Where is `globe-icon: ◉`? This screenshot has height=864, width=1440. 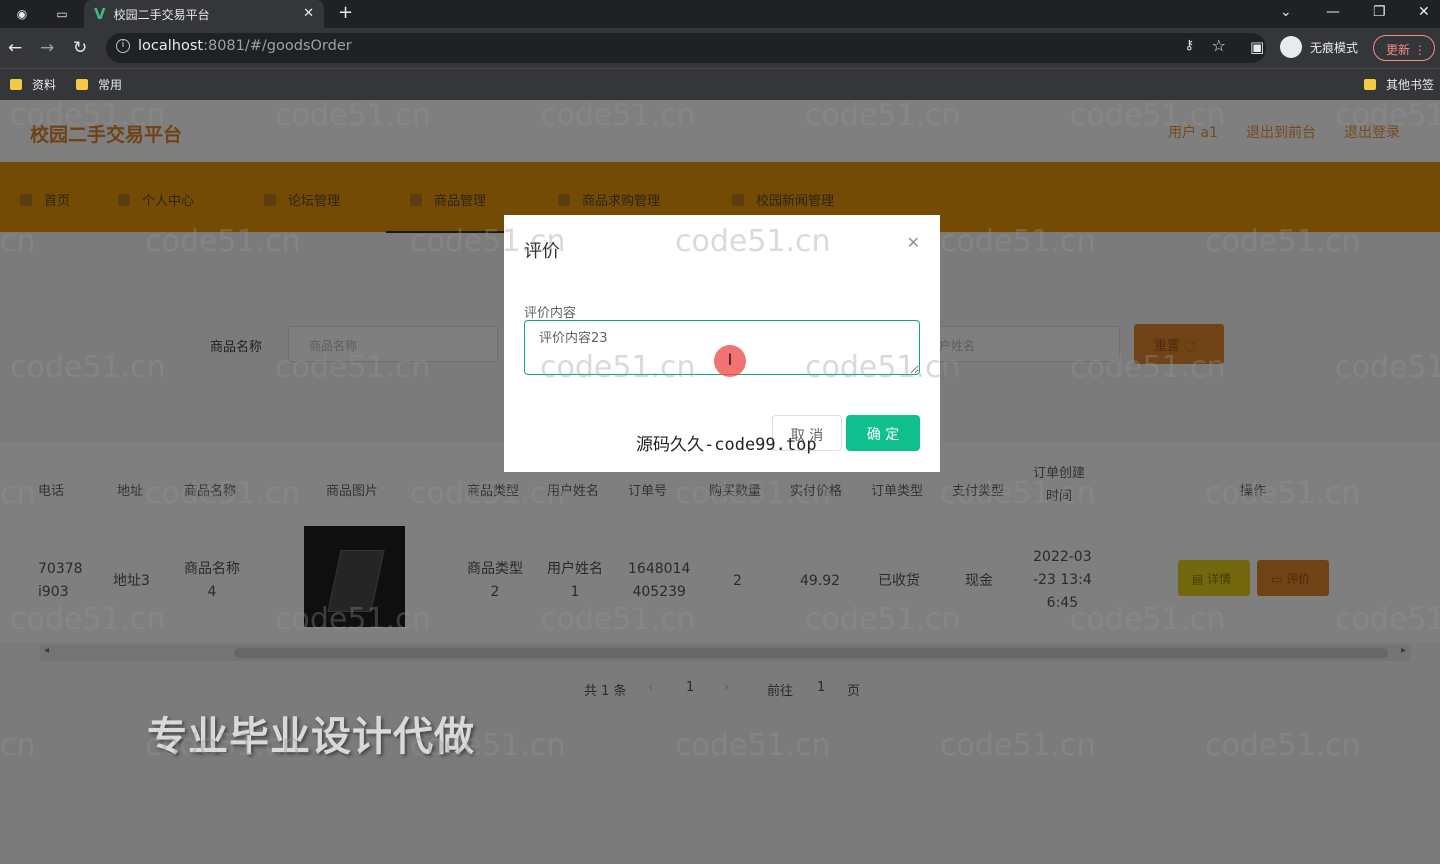 globe-icon: ◉ is located at coordinates (22, 14).